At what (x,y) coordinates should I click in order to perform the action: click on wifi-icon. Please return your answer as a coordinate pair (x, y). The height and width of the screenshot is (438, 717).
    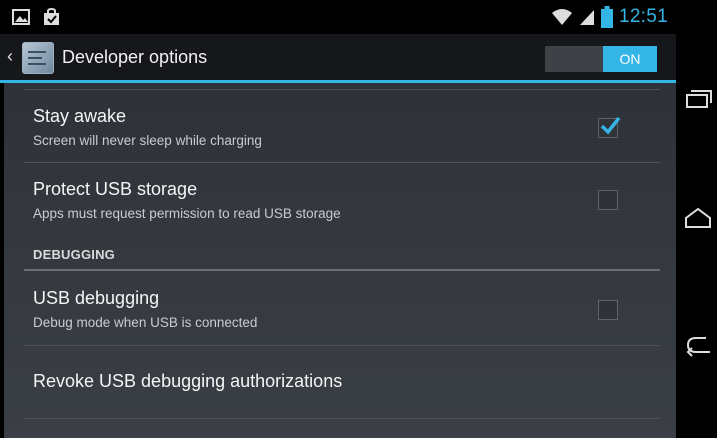
    Looking at the image, I should click on (561, 17).